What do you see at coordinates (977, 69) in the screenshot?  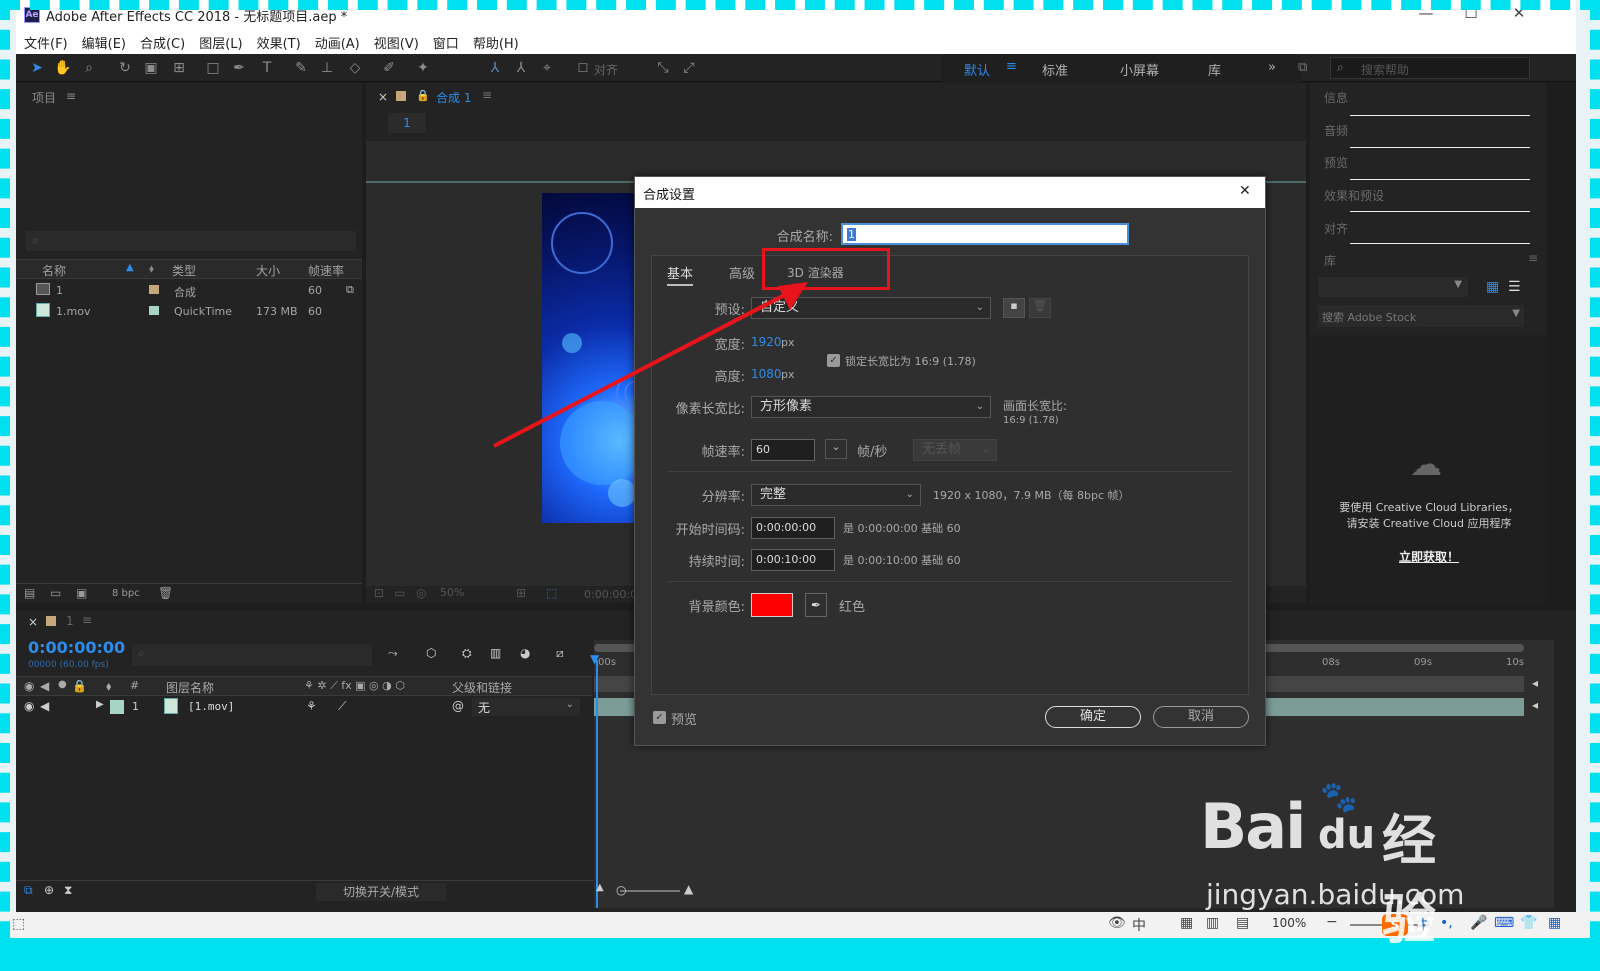 I see `workspace-default: 默认` at bounding box center [977, 69].